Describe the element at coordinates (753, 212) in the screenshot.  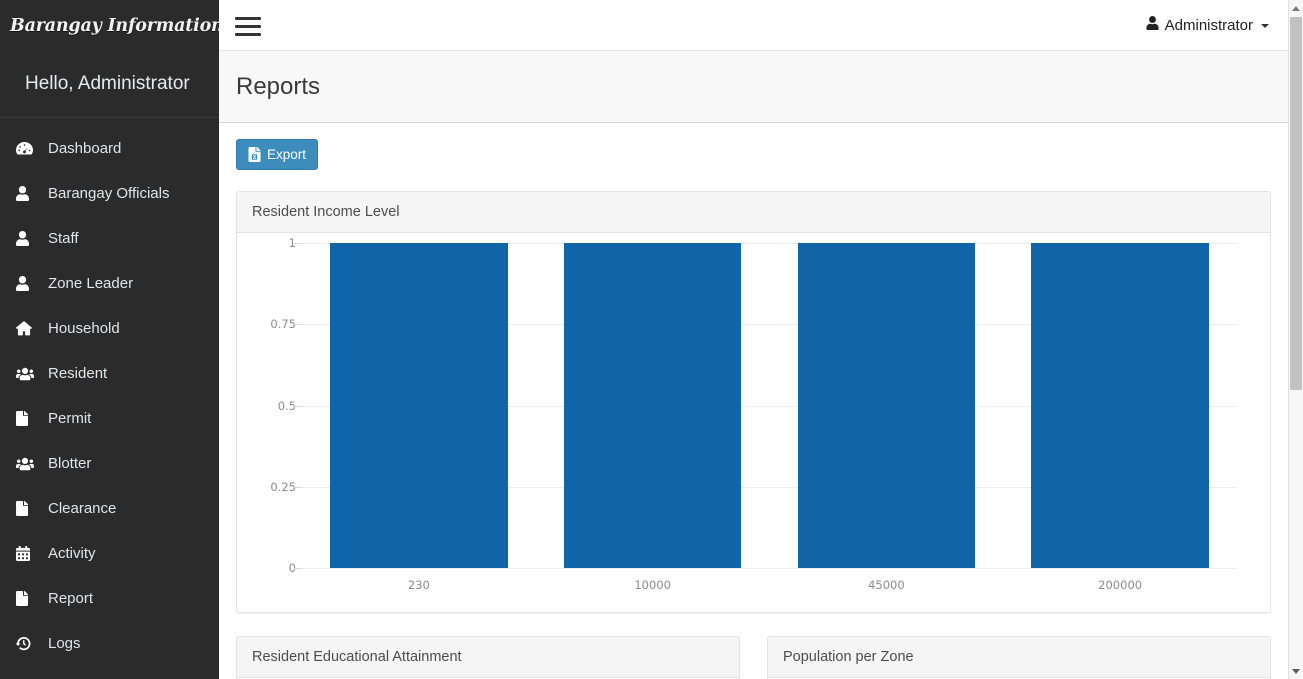
I see `panel-title: Resident Income Level` at that location.